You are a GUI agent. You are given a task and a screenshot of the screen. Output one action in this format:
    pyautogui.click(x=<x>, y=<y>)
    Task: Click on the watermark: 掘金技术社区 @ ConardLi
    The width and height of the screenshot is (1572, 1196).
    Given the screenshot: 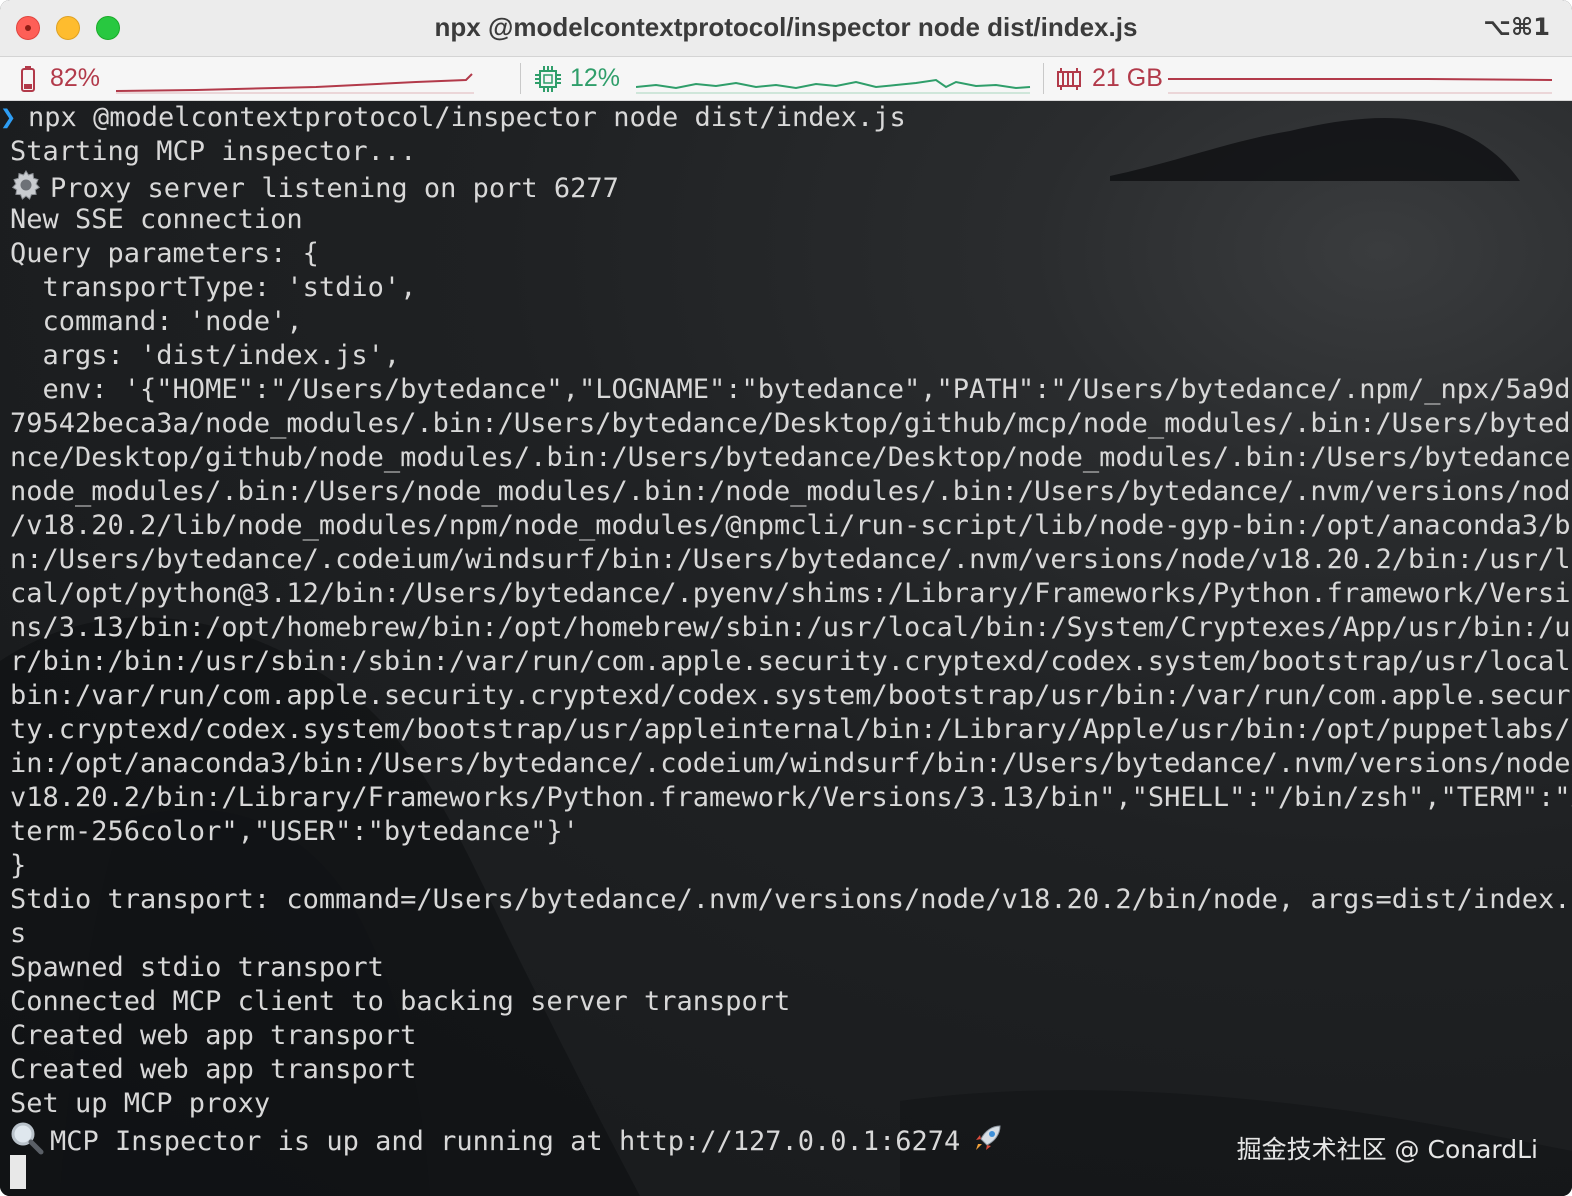 What is the action you would take?
    pyautogui.click(x=1387, y=1149)
    